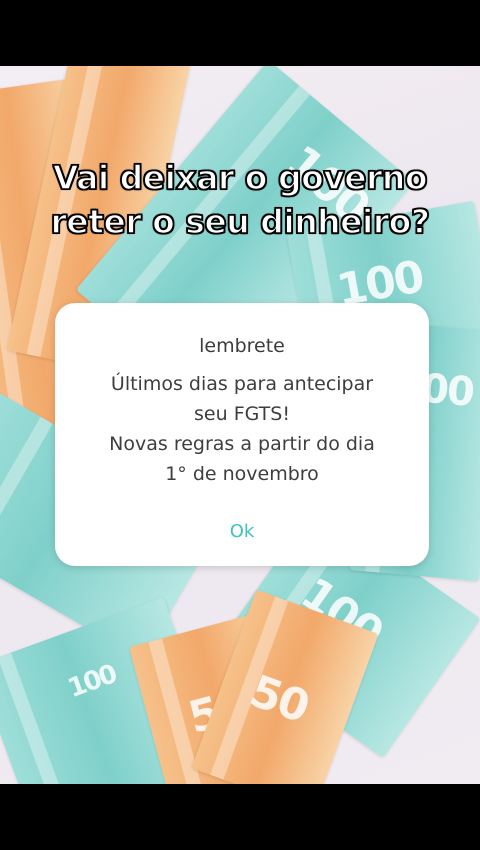 The width and height of the screenshot is (480, 850). I want to click on dialog-message-line: seu FGTS!, so click(242, 414).